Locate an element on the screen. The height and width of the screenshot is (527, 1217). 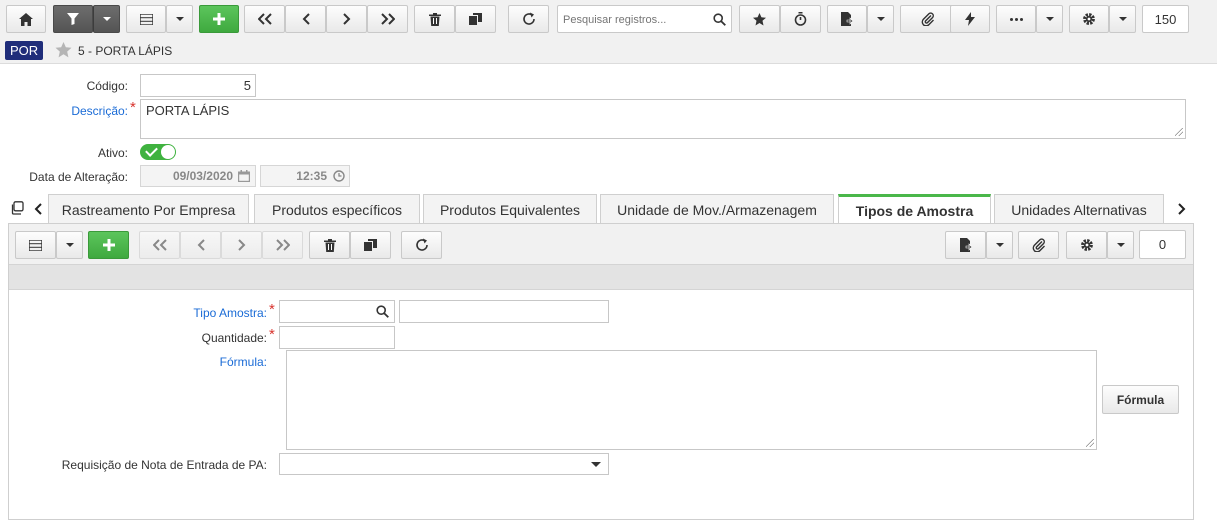
next-record-button is located at coordinates (346, 19).